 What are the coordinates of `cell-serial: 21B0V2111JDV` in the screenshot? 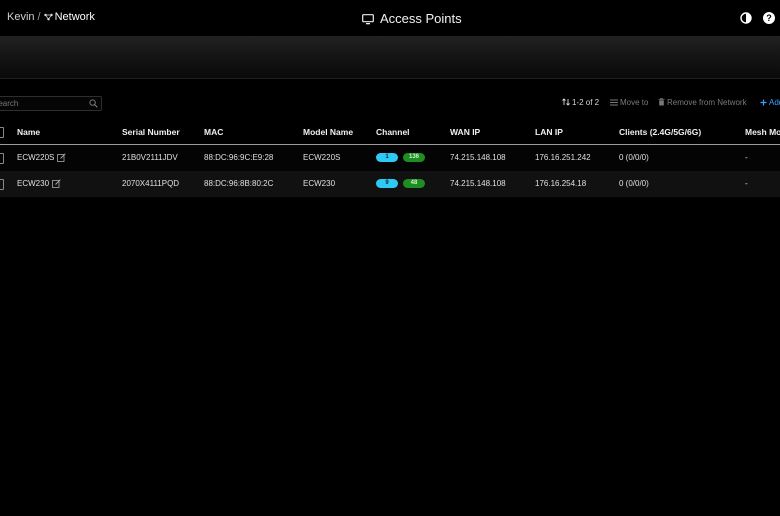 It's located at (150, 157).